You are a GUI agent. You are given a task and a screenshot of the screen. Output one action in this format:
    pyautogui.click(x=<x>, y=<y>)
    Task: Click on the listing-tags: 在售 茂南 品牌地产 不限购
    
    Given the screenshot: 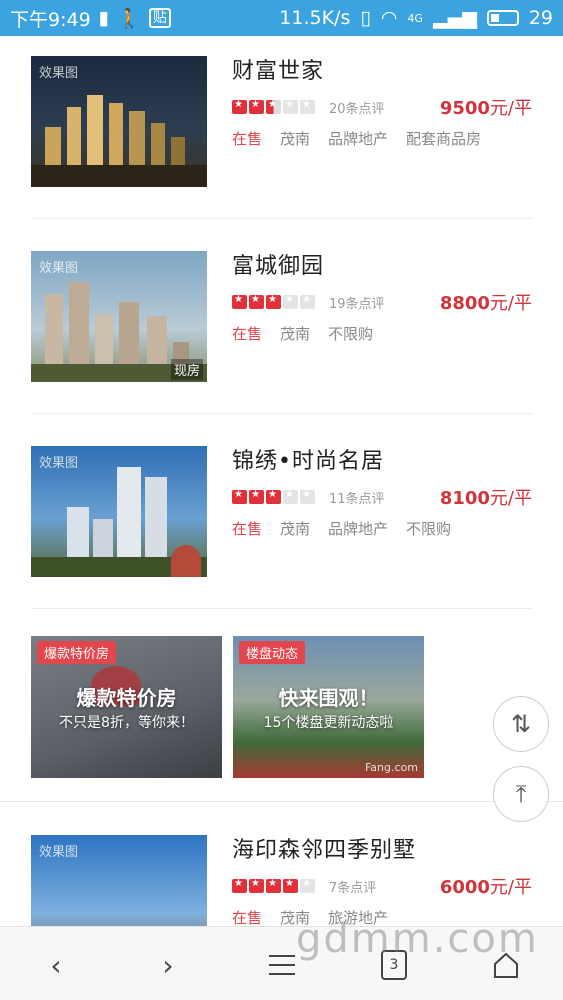 What is the action you would take?
    pyautogui.click(x=382, y=528)
    